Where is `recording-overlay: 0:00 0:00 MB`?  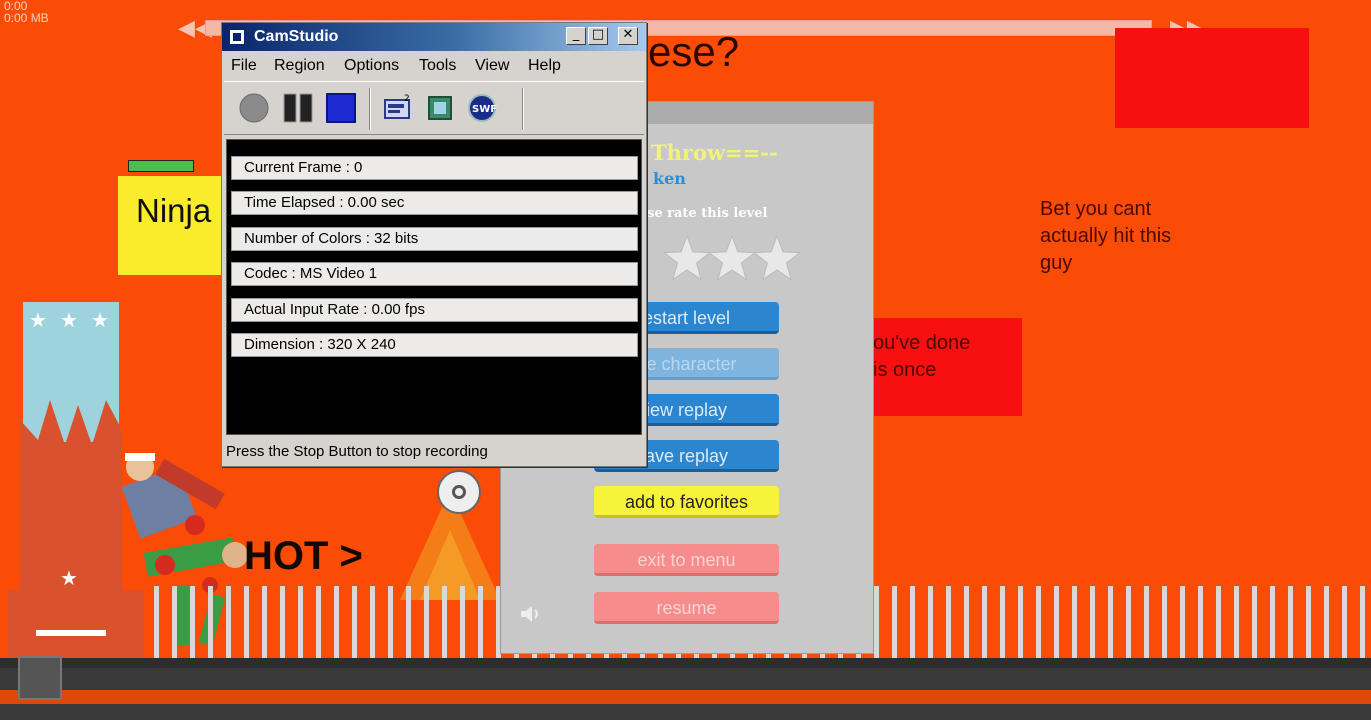
recording-overlay: 0:00 0:00 MB is located at coordinates (26, 12).